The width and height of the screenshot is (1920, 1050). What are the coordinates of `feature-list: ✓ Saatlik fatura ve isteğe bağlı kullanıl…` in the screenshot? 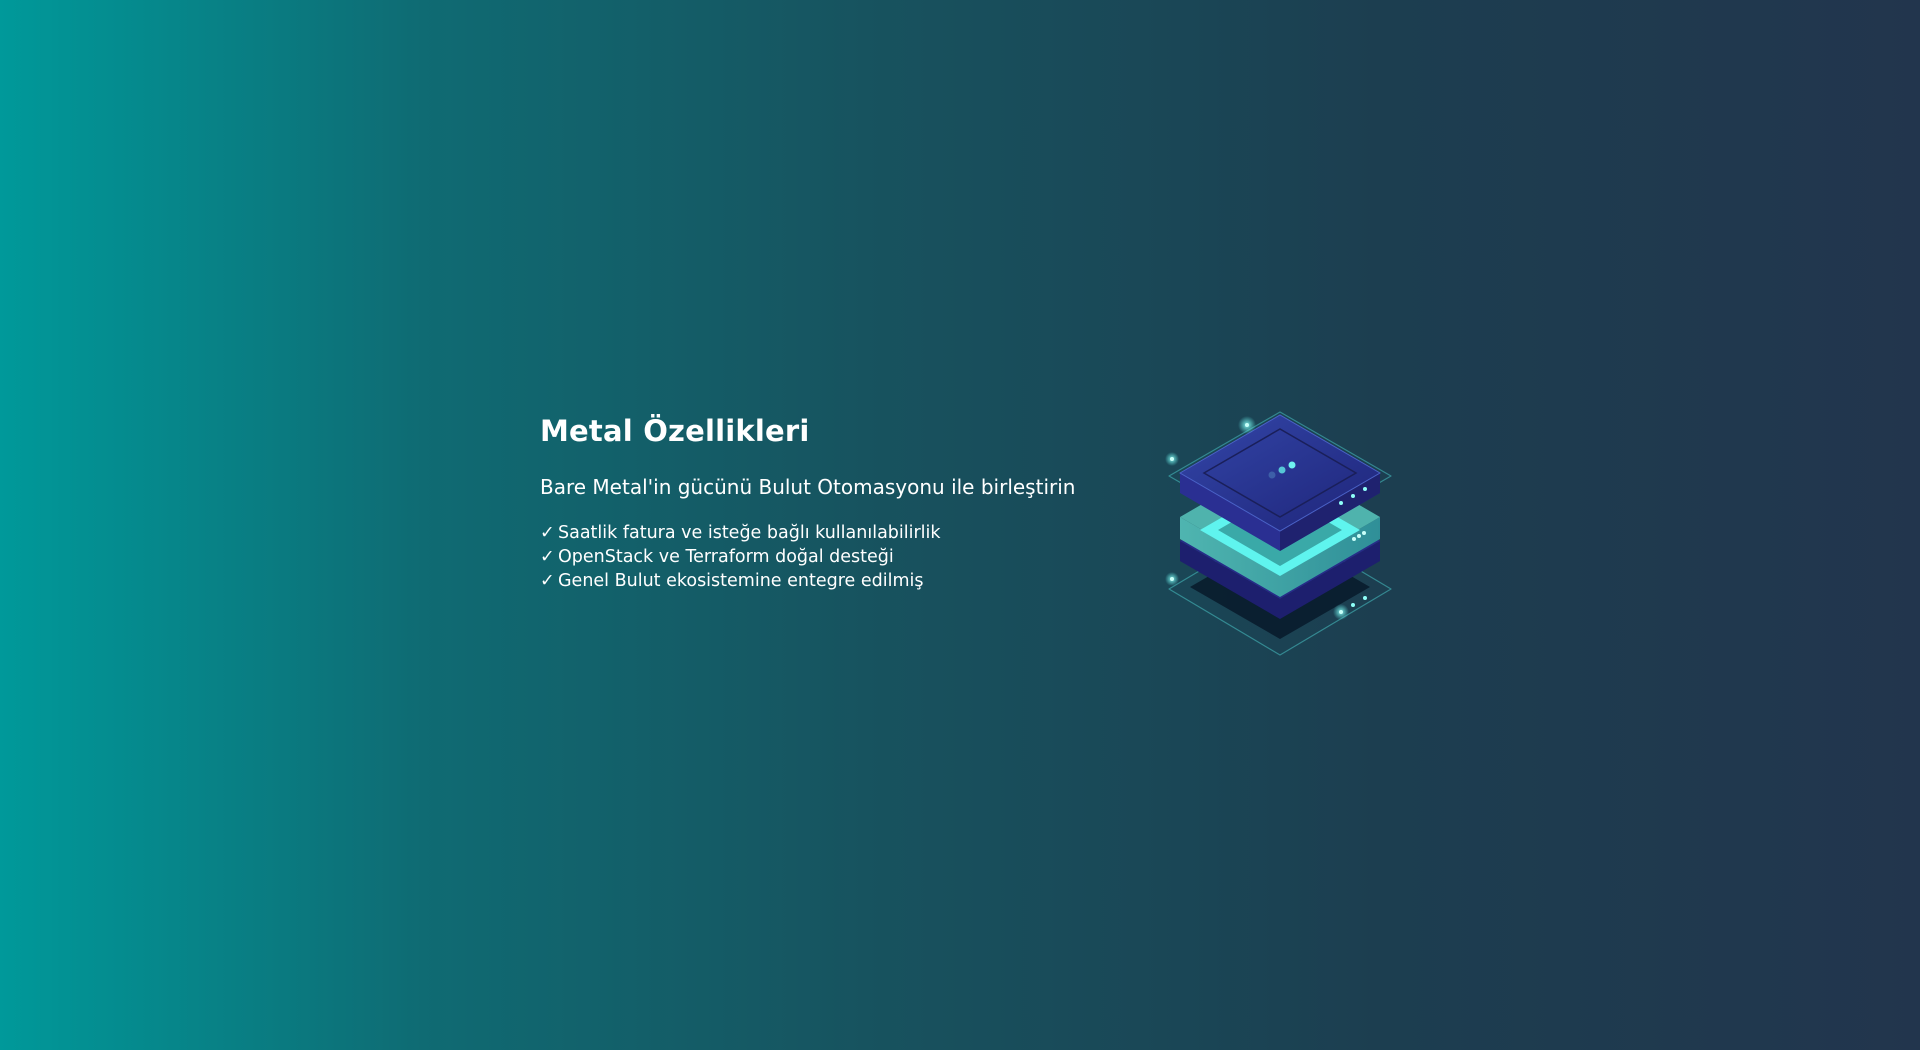 It's located at (825, 557).